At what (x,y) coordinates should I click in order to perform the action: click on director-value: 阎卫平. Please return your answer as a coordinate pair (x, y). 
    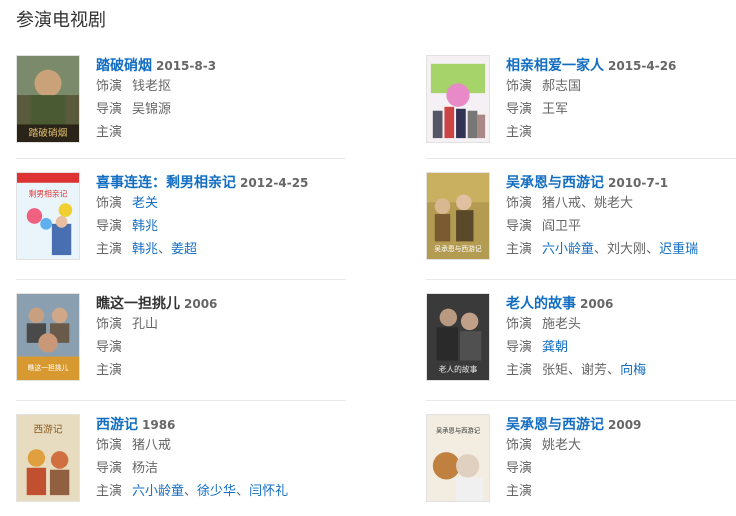
    Looking at the image, I should click on (562, 226).